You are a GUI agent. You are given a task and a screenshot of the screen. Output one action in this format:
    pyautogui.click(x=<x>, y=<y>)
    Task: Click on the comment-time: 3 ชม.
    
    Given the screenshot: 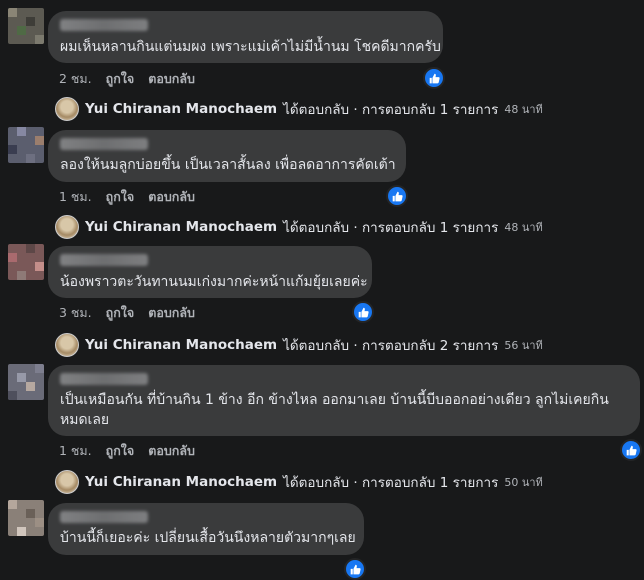 What is the action you would take?
    pyautogui.click(x=75, y=313)
    